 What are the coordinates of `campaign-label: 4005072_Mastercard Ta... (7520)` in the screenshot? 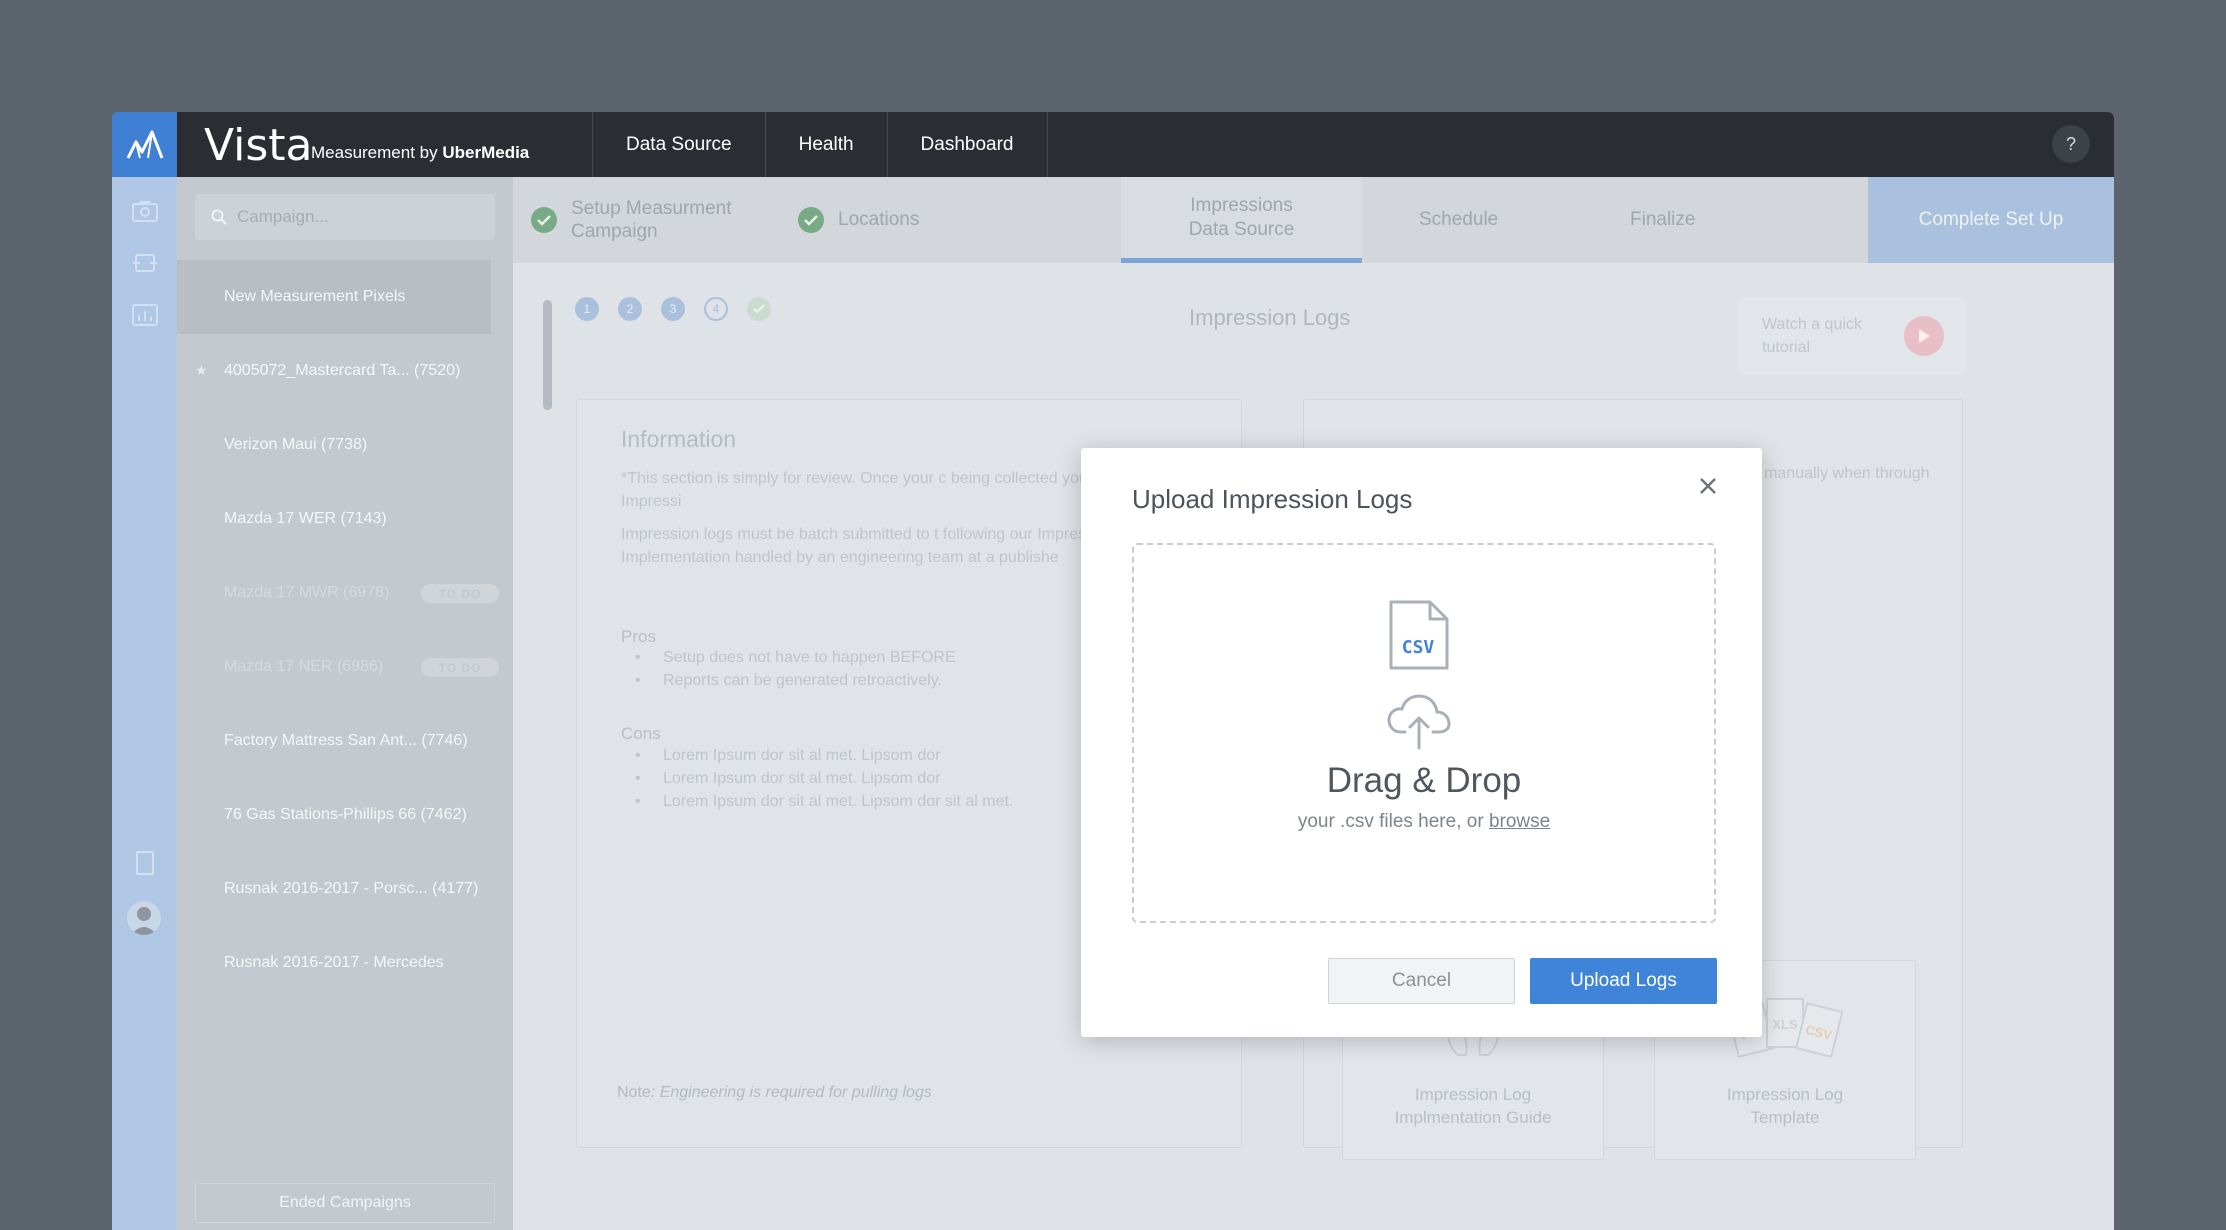 It's located at (342, 370).